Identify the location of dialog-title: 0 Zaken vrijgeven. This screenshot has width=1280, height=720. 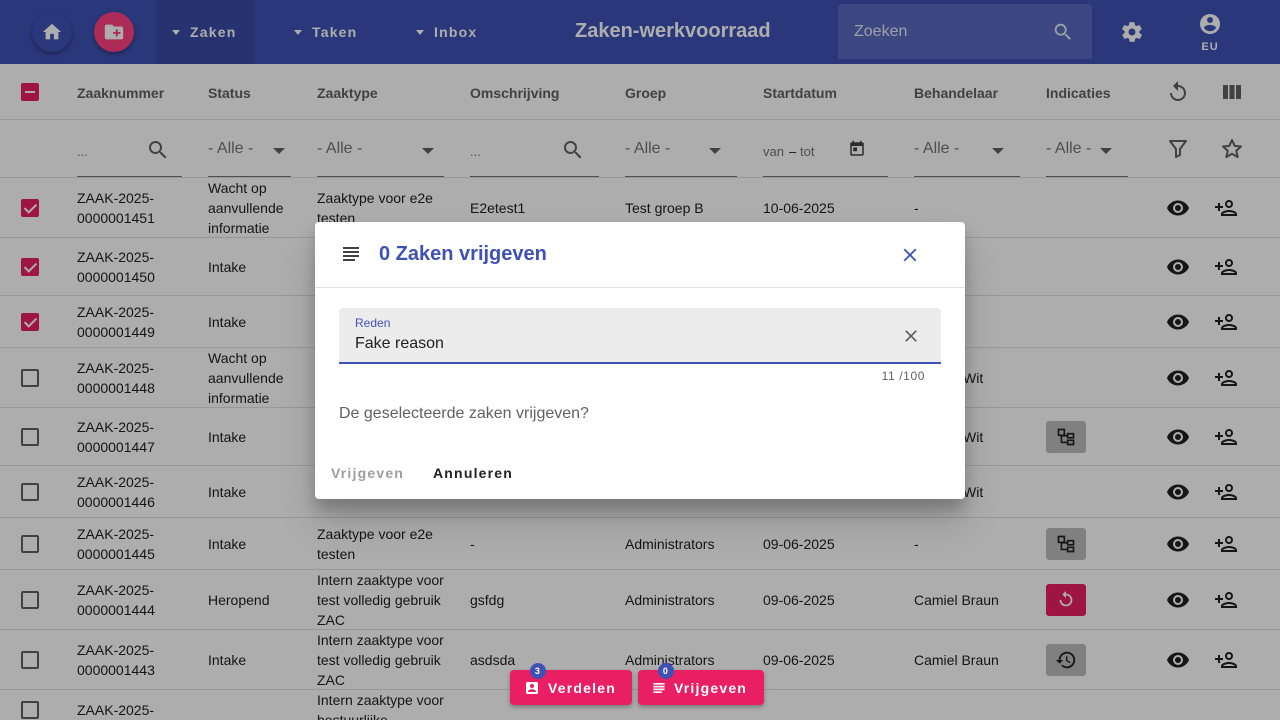
(463, 254).